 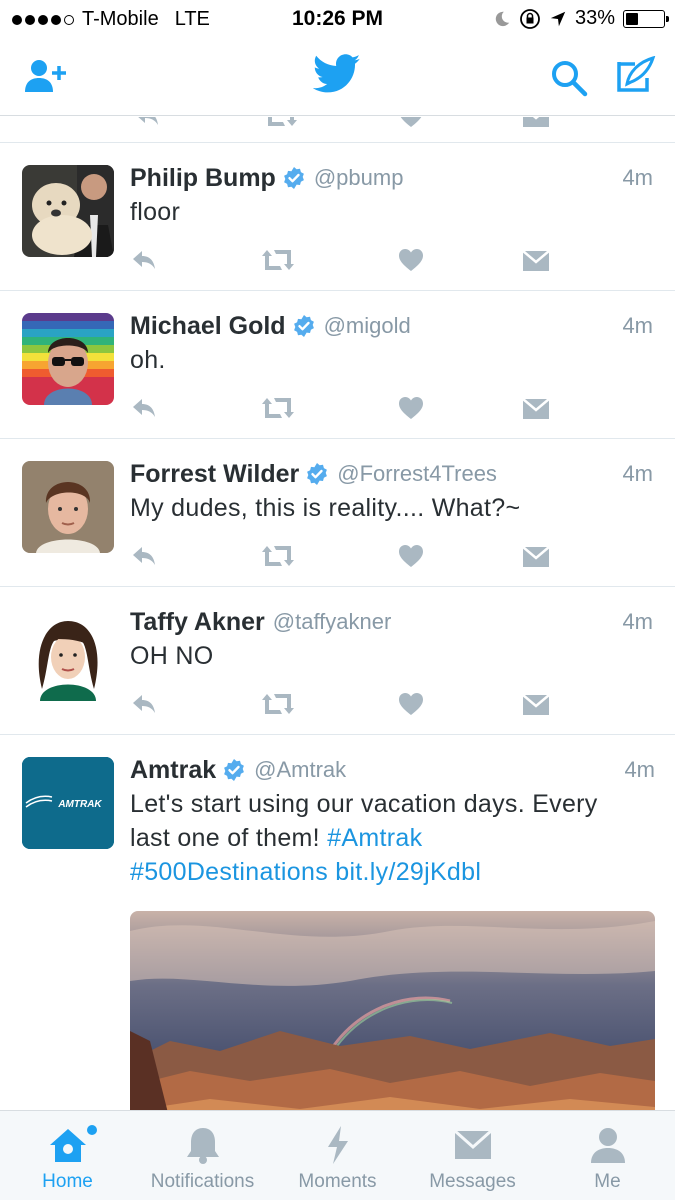 I want to click on home-icon, so click(x=67, y=1145).